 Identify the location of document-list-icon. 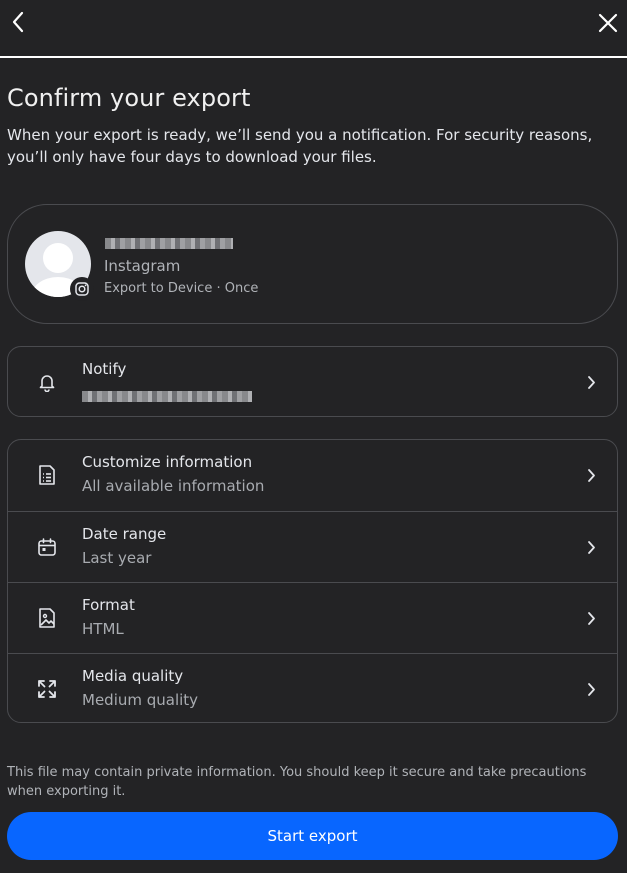
(47, 475).